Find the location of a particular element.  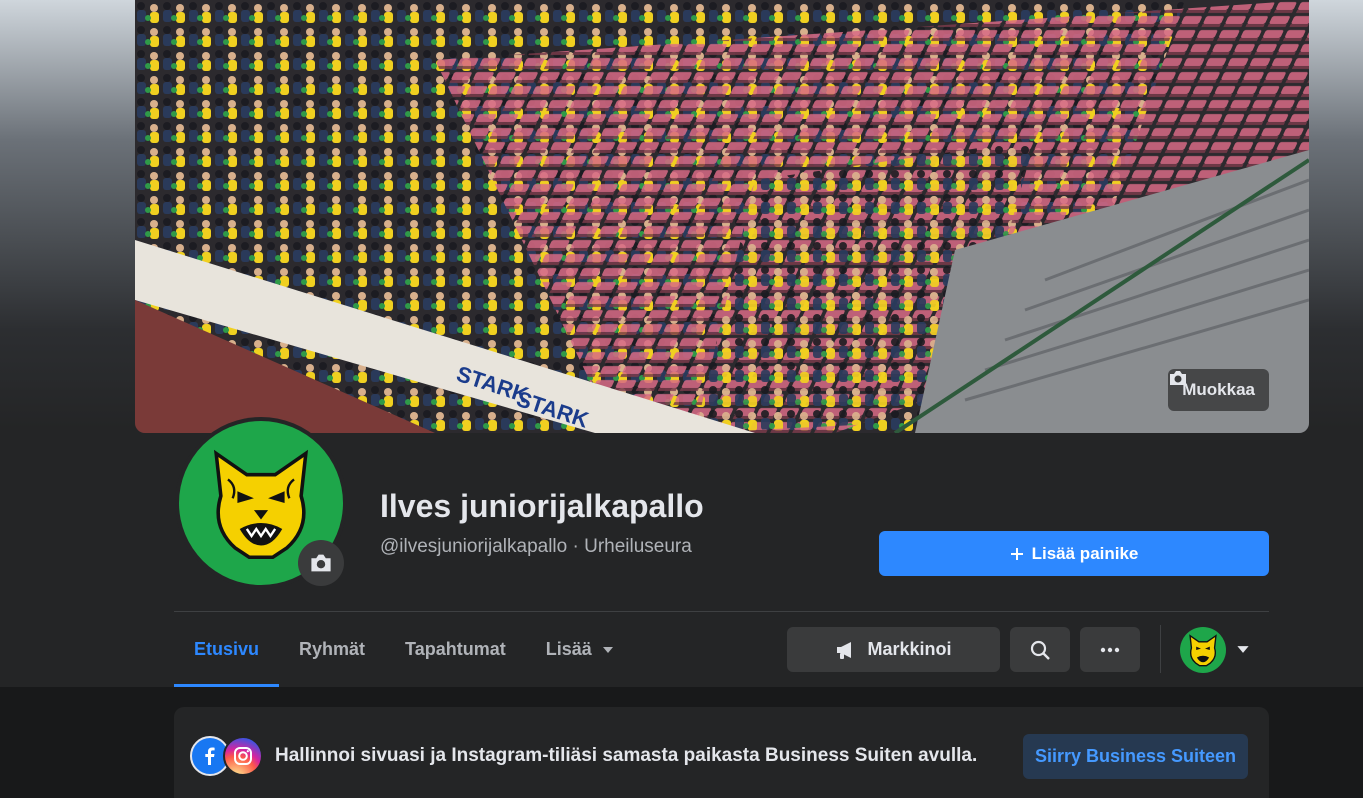

update-profile-picture-button is located at coordinates (321, 563).